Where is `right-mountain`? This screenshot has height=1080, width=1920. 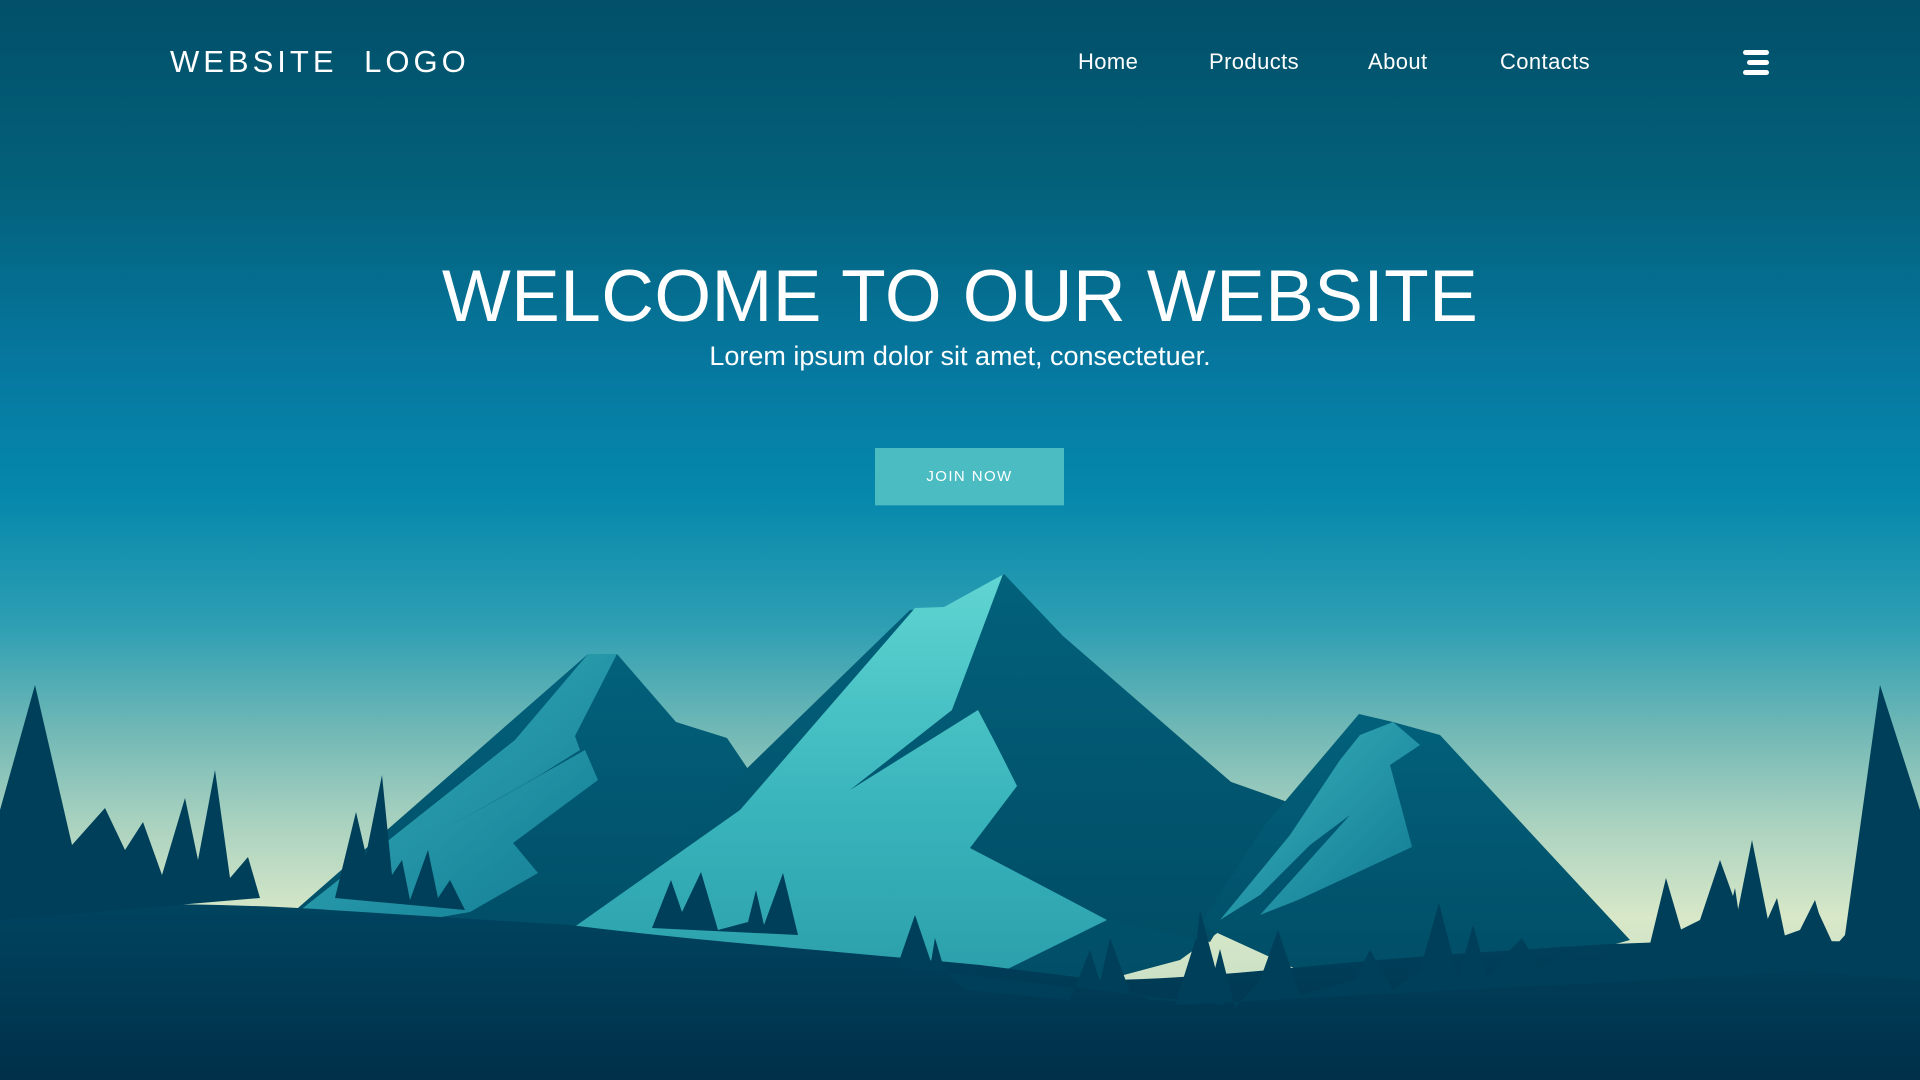 right-mountain is located at coordinates (1415, 847).